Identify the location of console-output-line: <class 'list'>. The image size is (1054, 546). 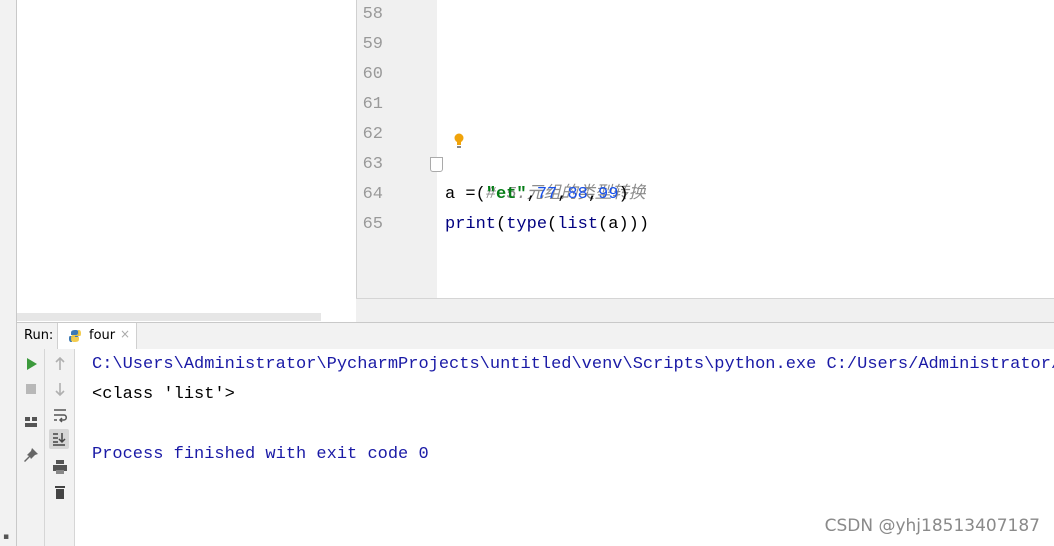
(163, 394).